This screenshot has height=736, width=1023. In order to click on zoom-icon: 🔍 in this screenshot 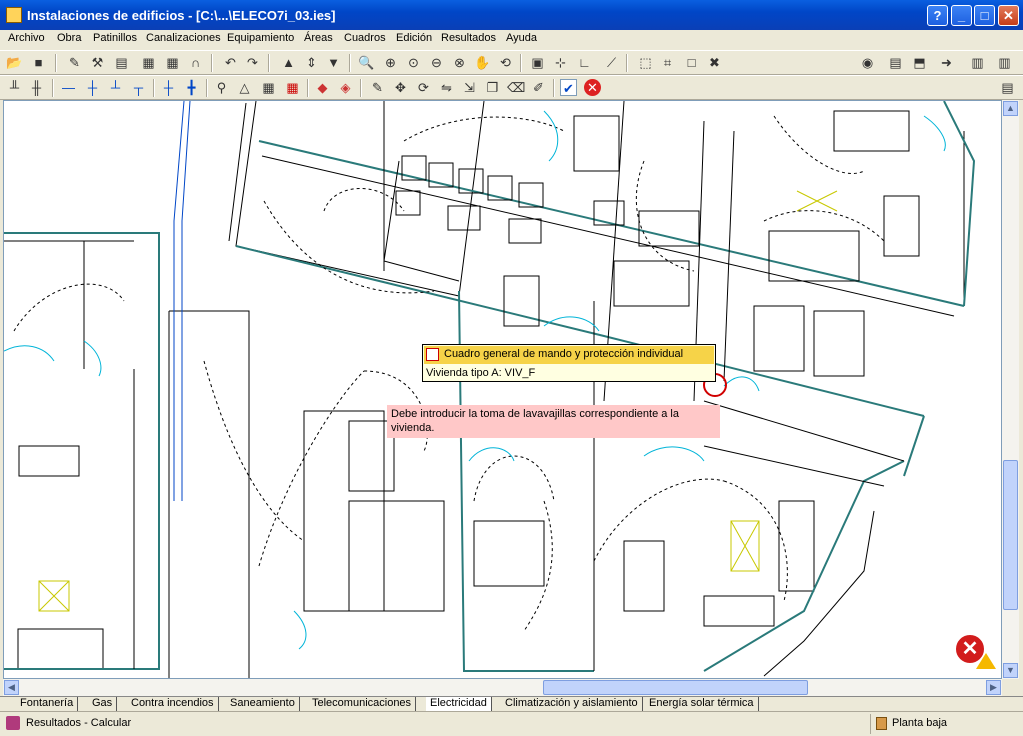, I will do `click(366, 62)`.